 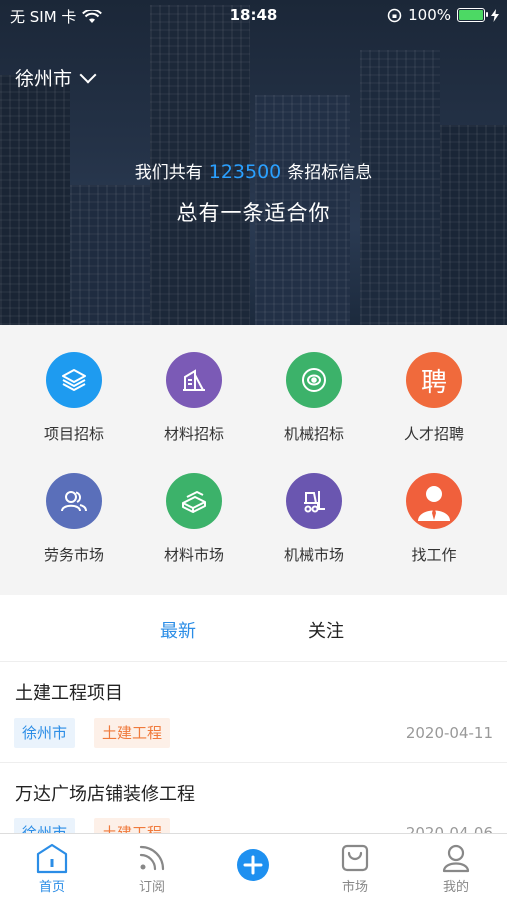 I want to click on bag-icon, so click(x=355, y=858).